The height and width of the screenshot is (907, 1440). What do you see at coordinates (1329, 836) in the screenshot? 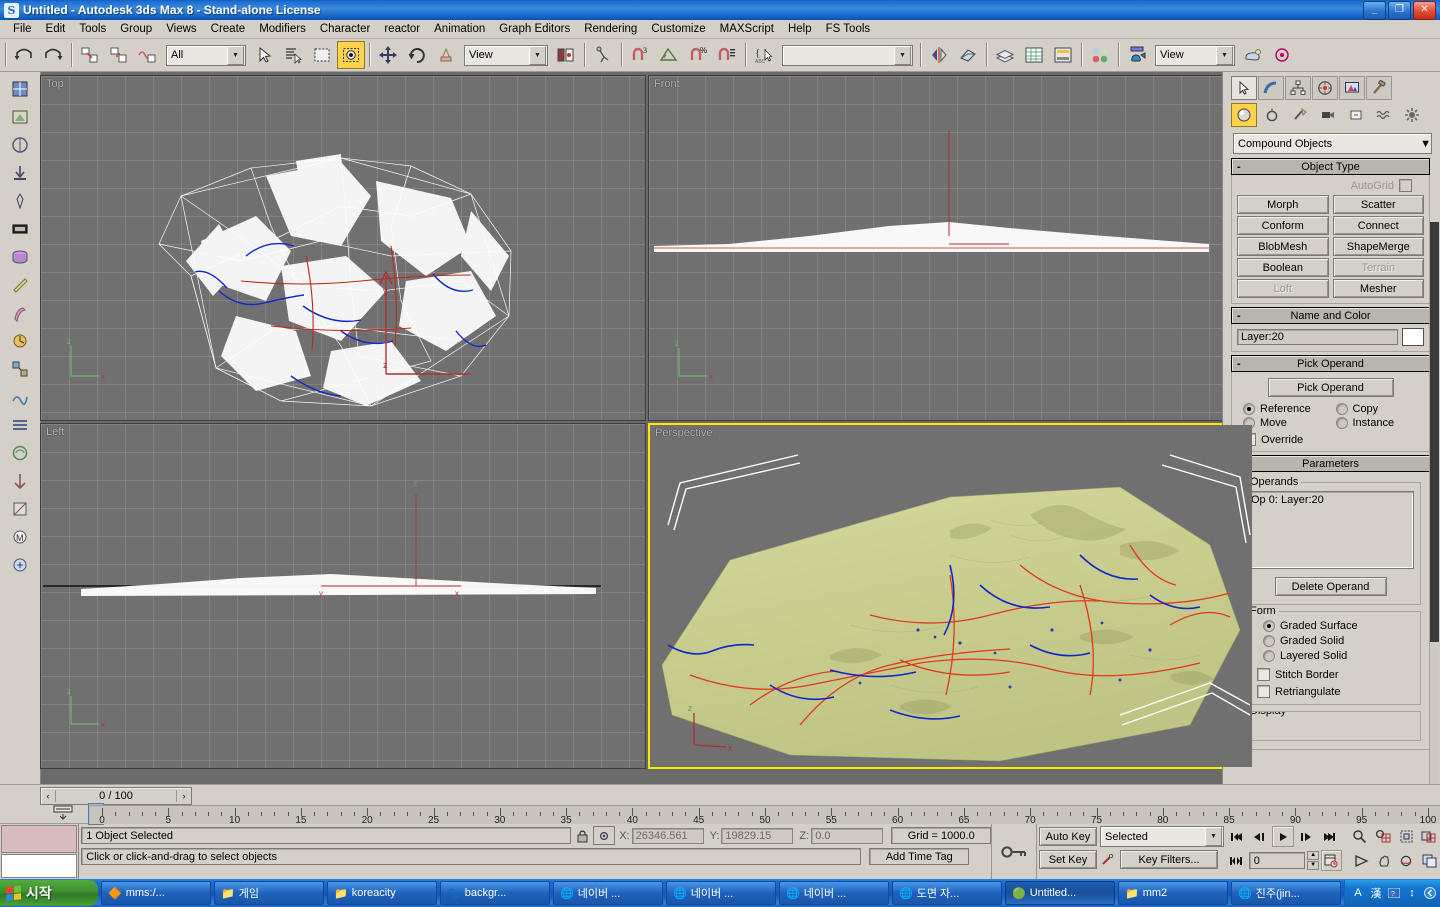
I see `goto-end-button` at bounding box center [1329, 836].